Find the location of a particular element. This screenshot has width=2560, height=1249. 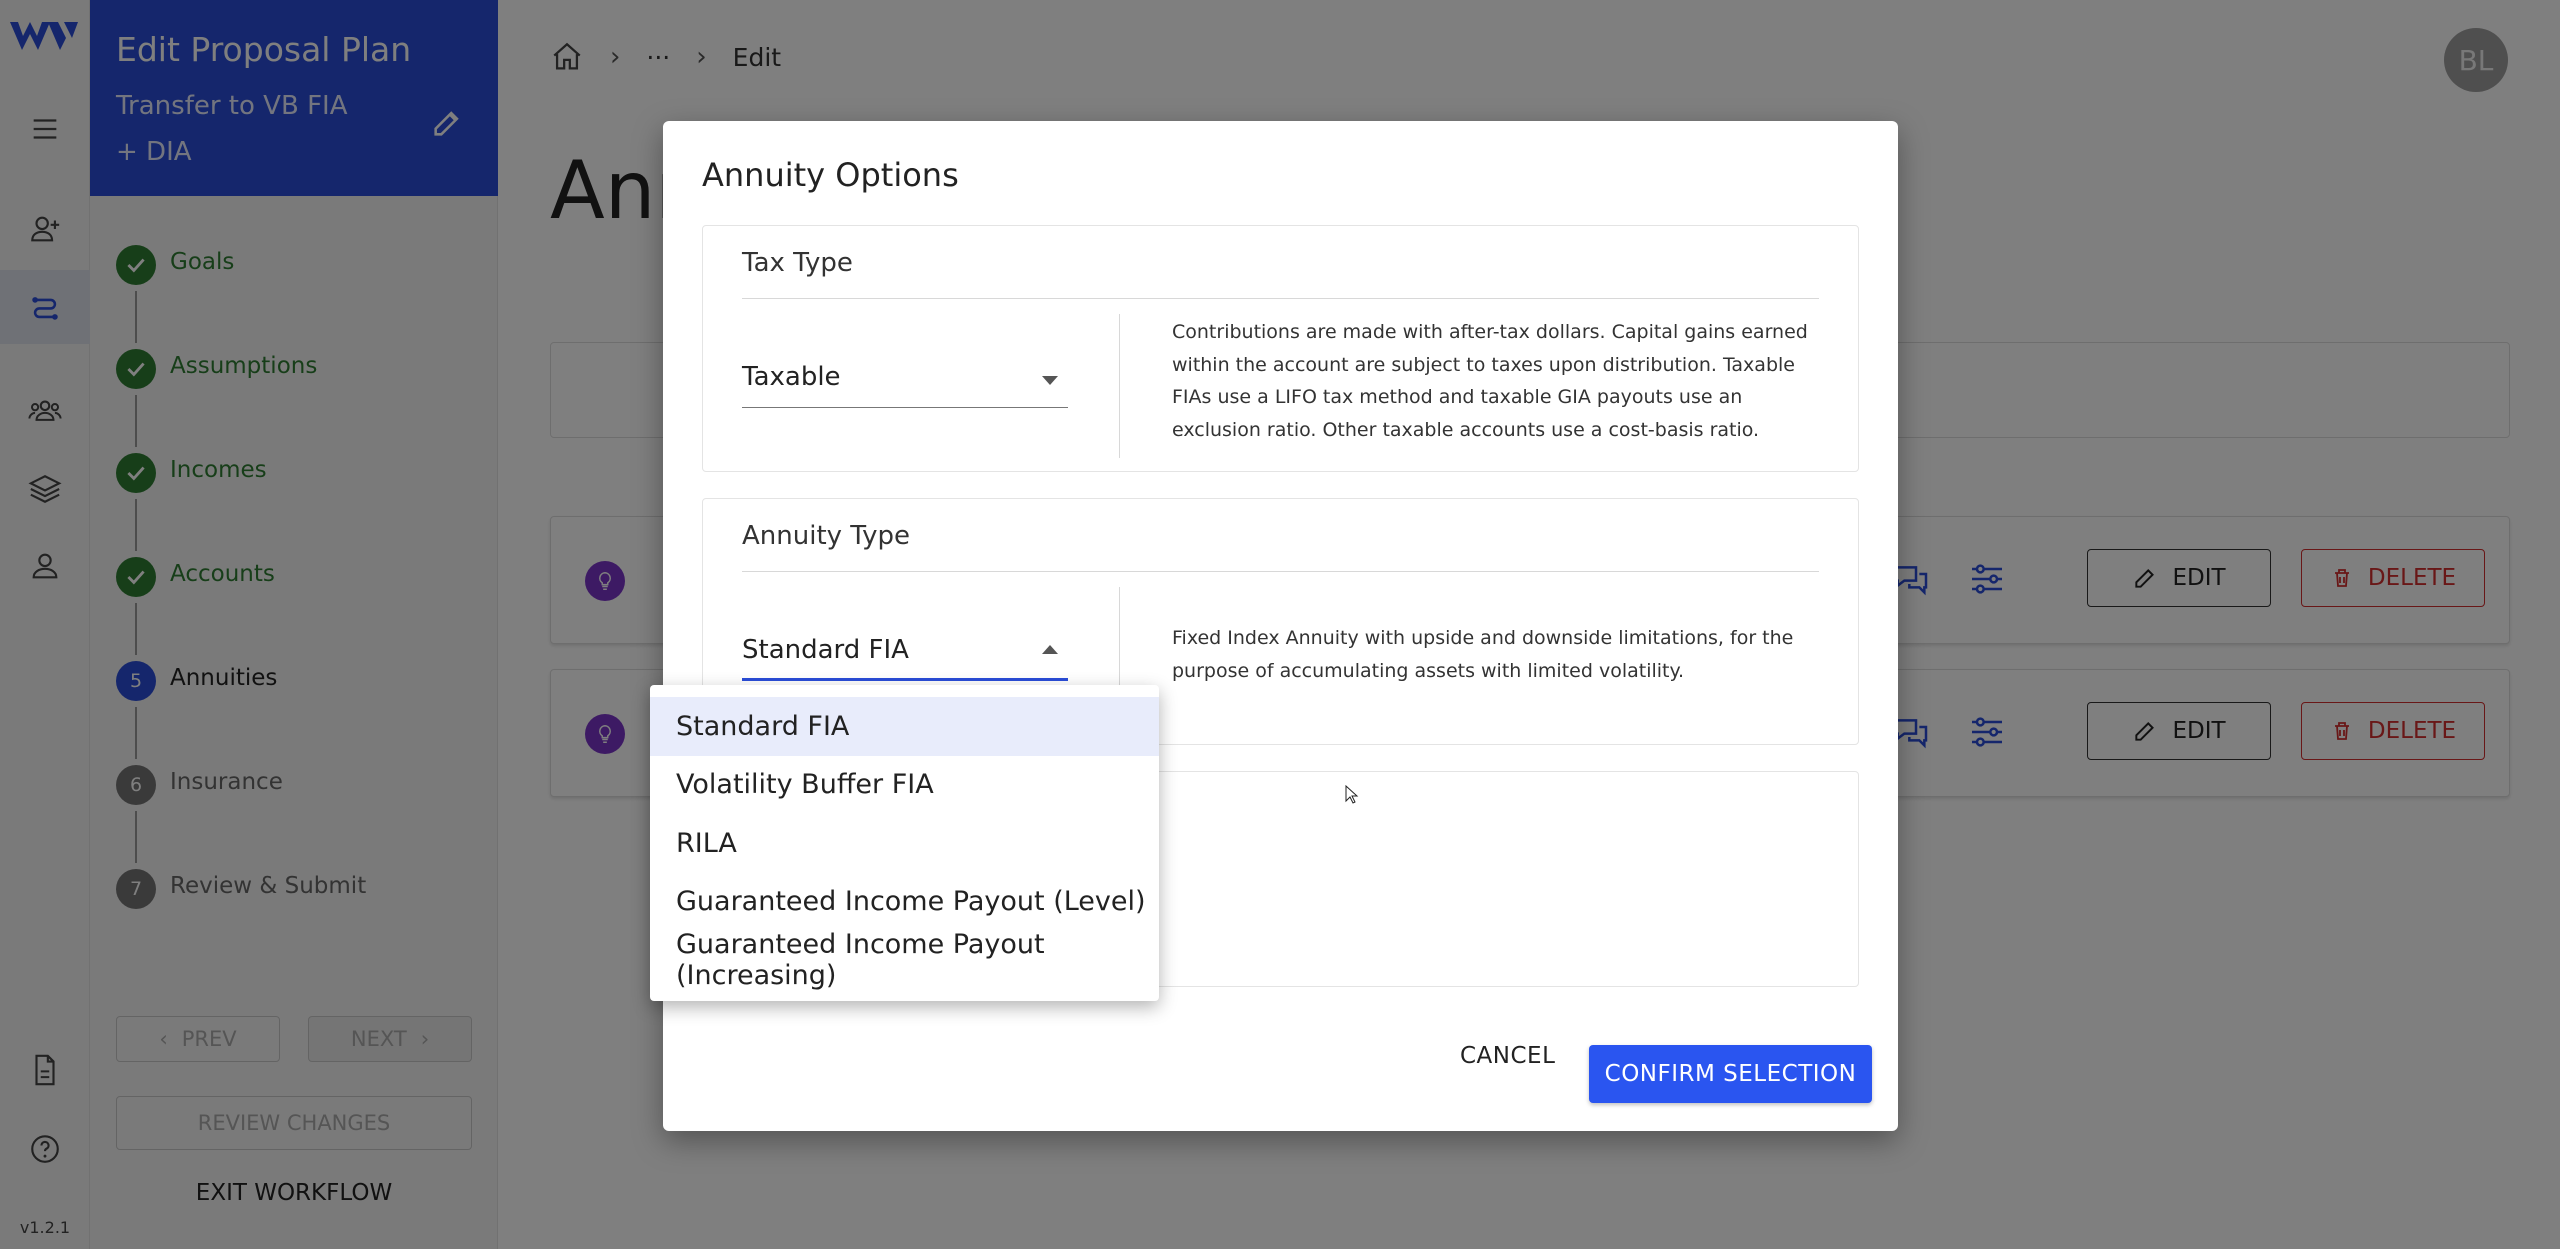

dialog-title: Annuity Options is located at coordinates (830, 175).